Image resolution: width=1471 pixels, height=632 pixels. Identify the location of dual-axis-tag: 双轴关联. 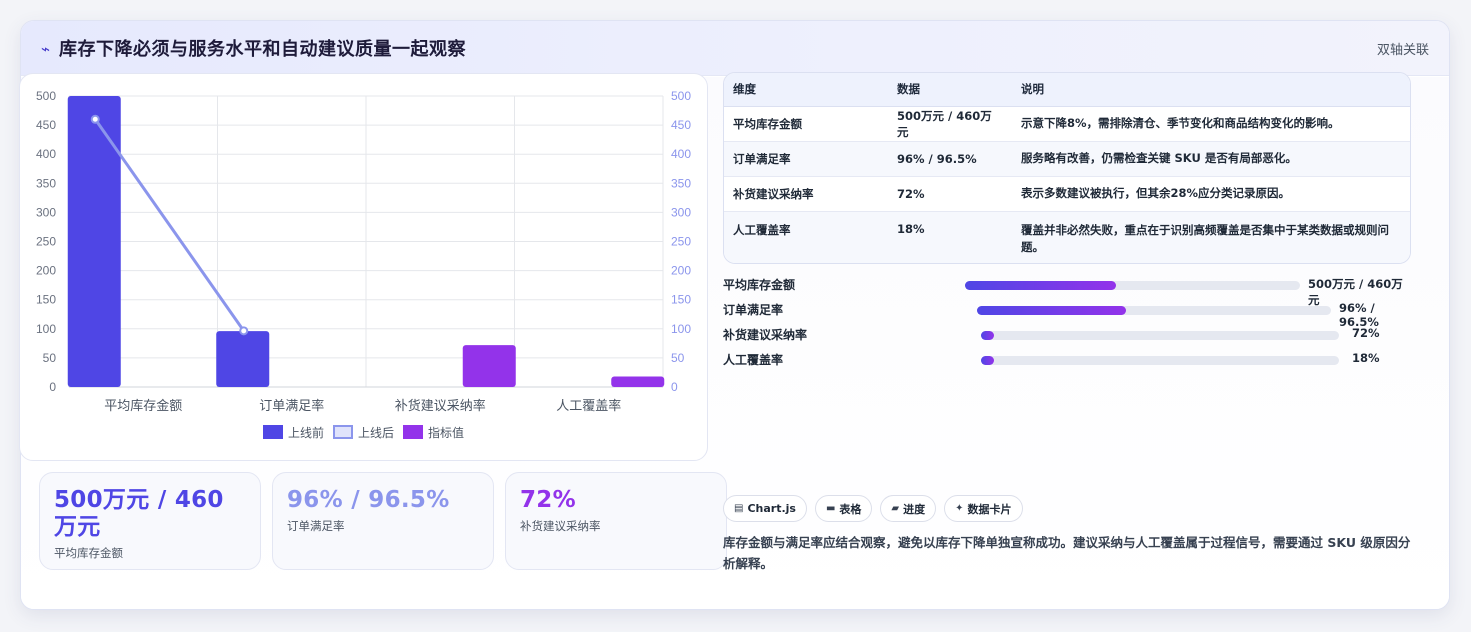
(1402, 50).